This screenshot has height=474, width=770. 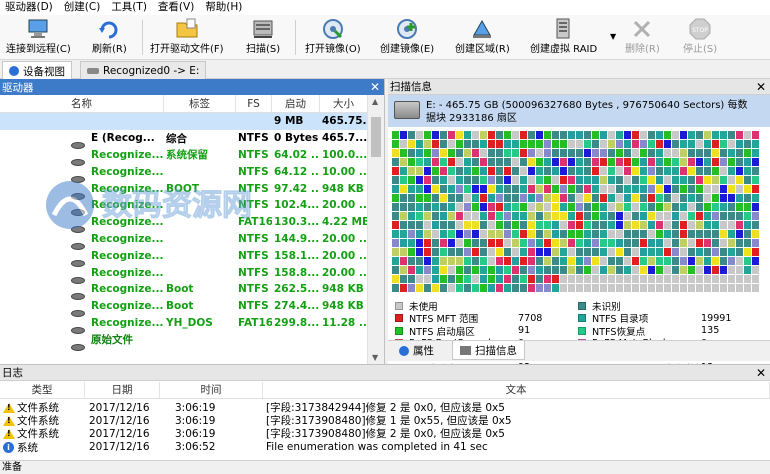 I want to click on menu-create: 创建(C), so click(x=83, y=7).